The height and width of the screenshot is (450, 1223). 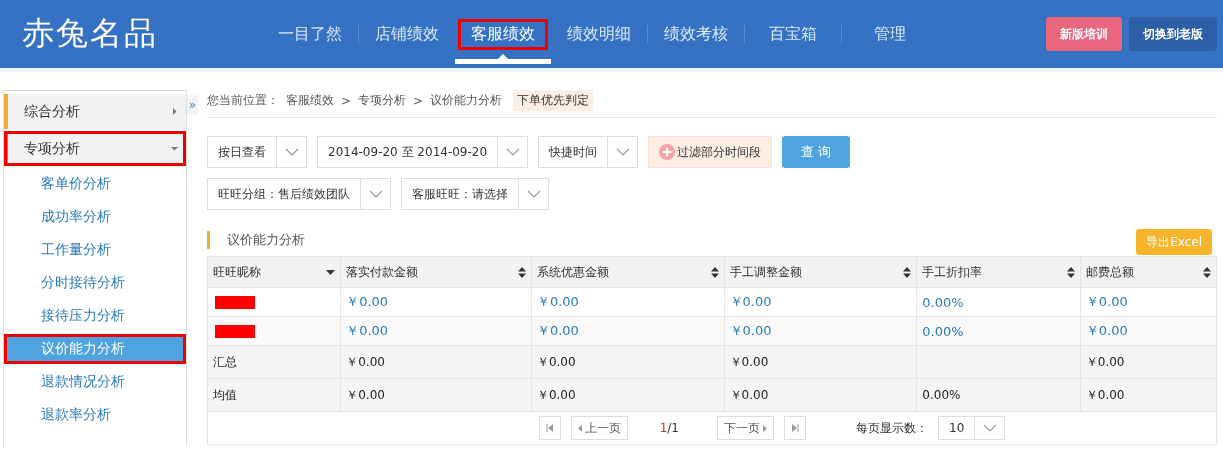 I want to click on column-header: 手工调整金额, so click(x=820, y=272).